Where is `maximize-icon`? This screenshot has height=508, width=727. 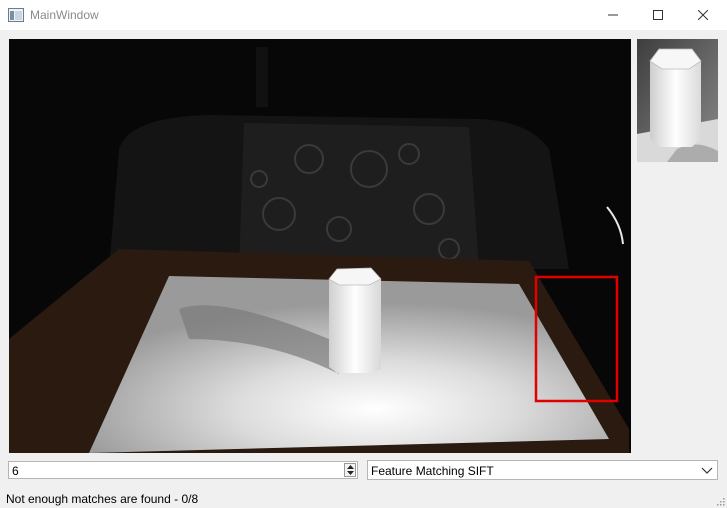
maximize-icon is located at coordinates (658, 15).